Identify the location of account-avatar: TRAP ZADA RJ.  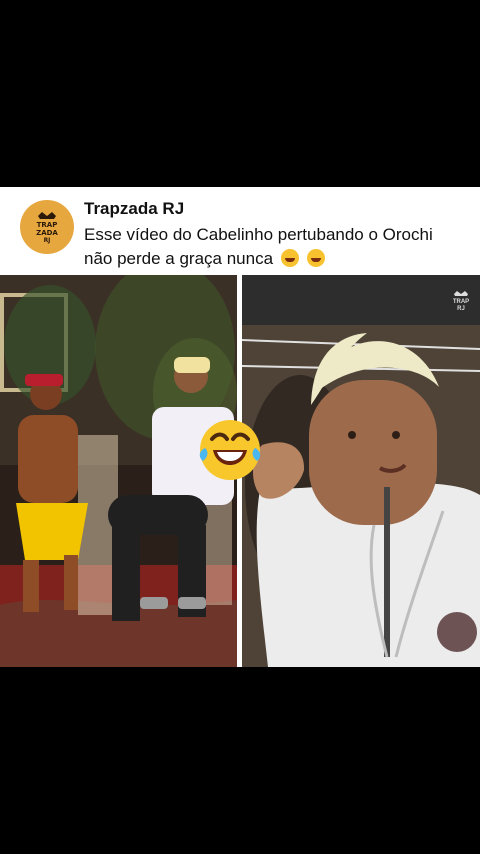
(47, 227).